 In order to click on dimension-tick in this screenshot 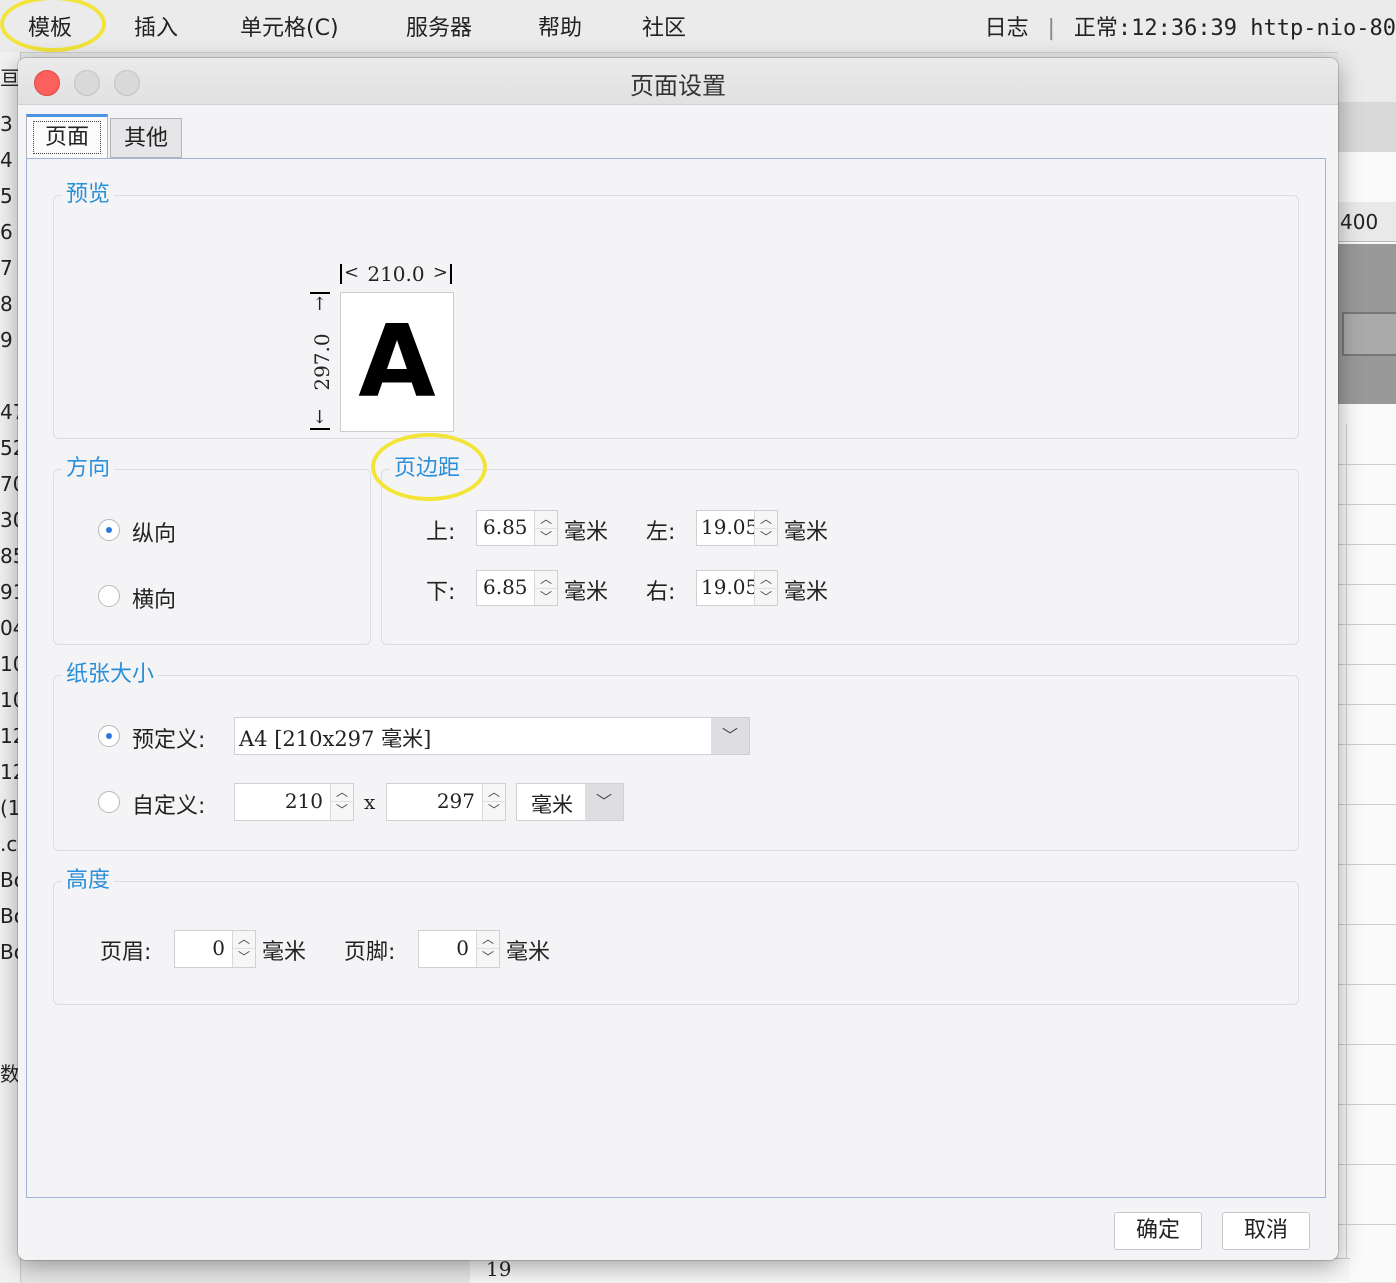, I will do `click(451, 274)`.